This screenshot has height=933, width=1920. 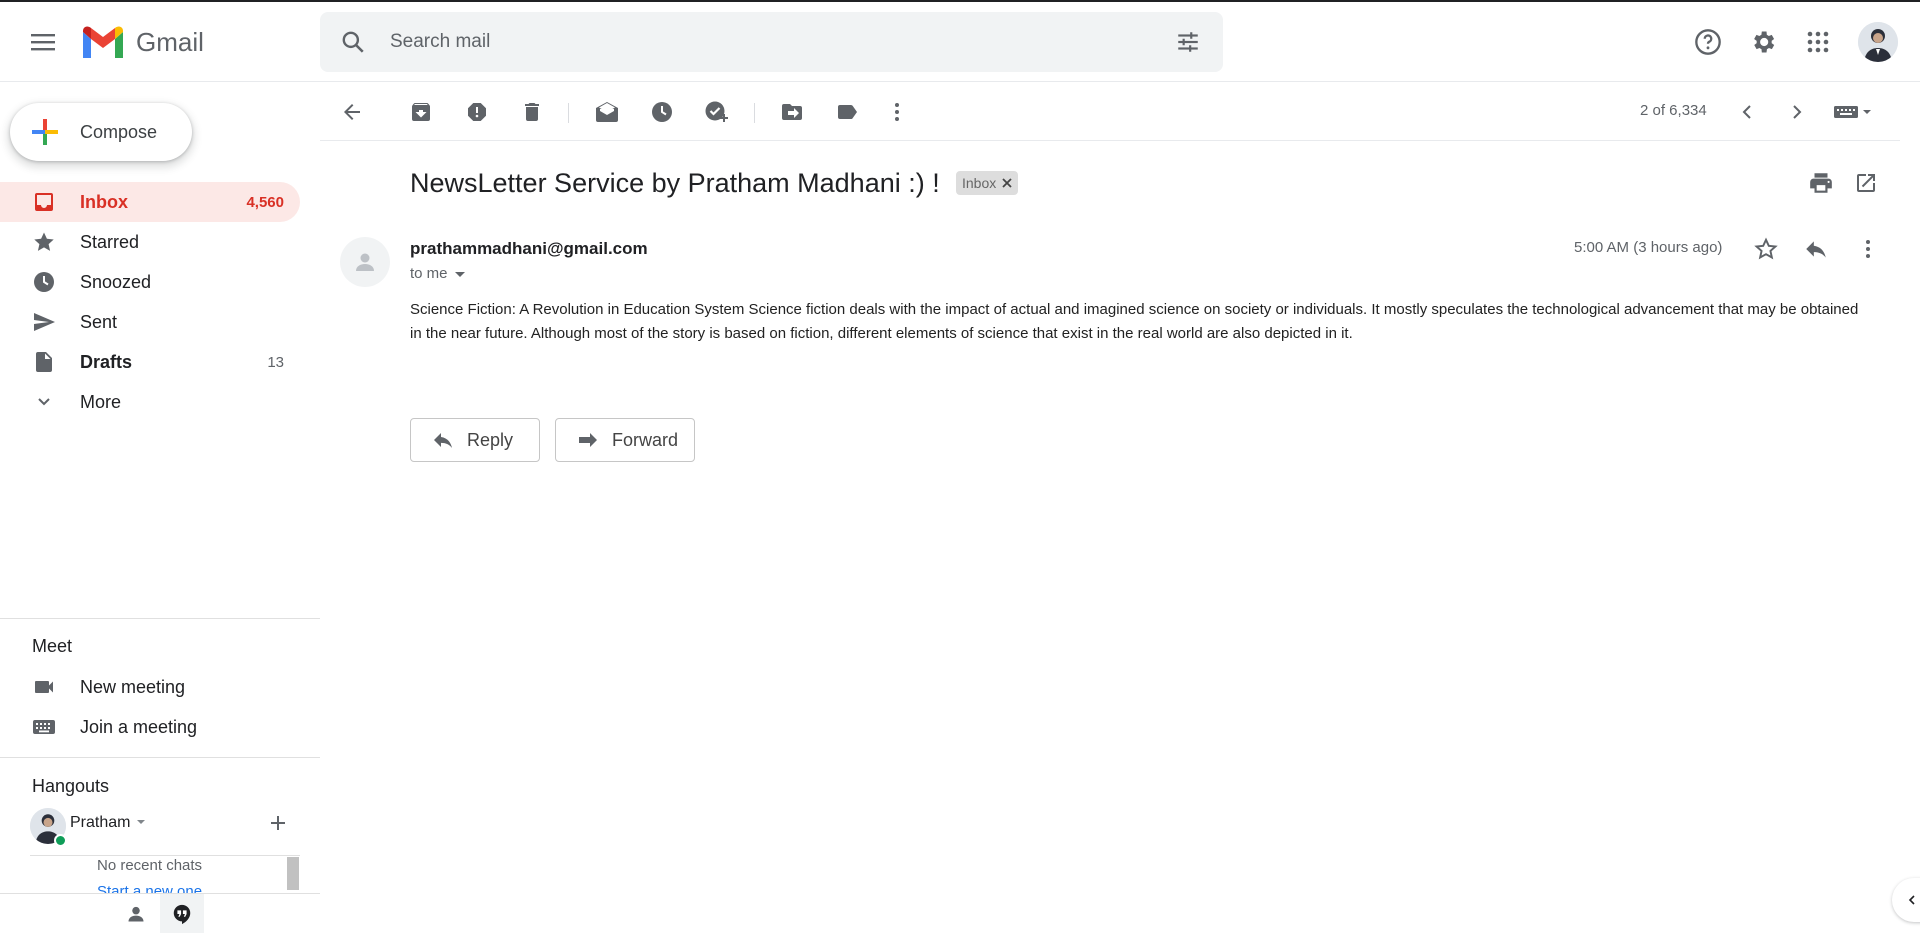 I want to click on message-toolbar: 2 of 6,334, so click(x=1110, y=112).